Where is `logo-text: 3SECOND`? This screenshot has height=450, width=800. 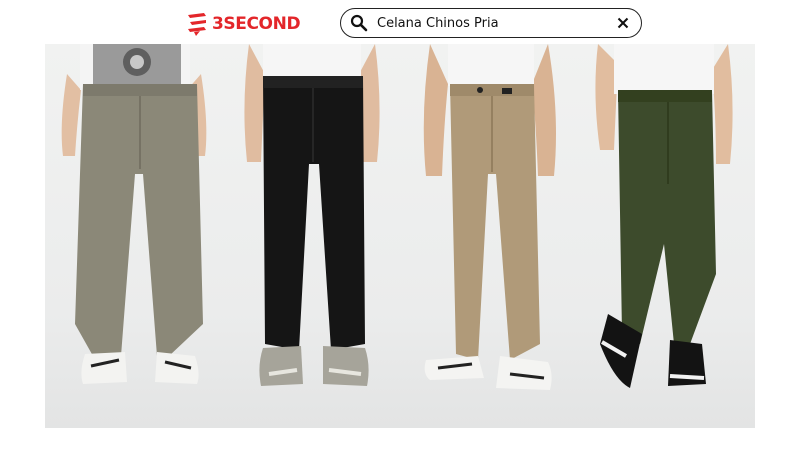 logo-text: 3SECOND is located at coordinates (256, 24).